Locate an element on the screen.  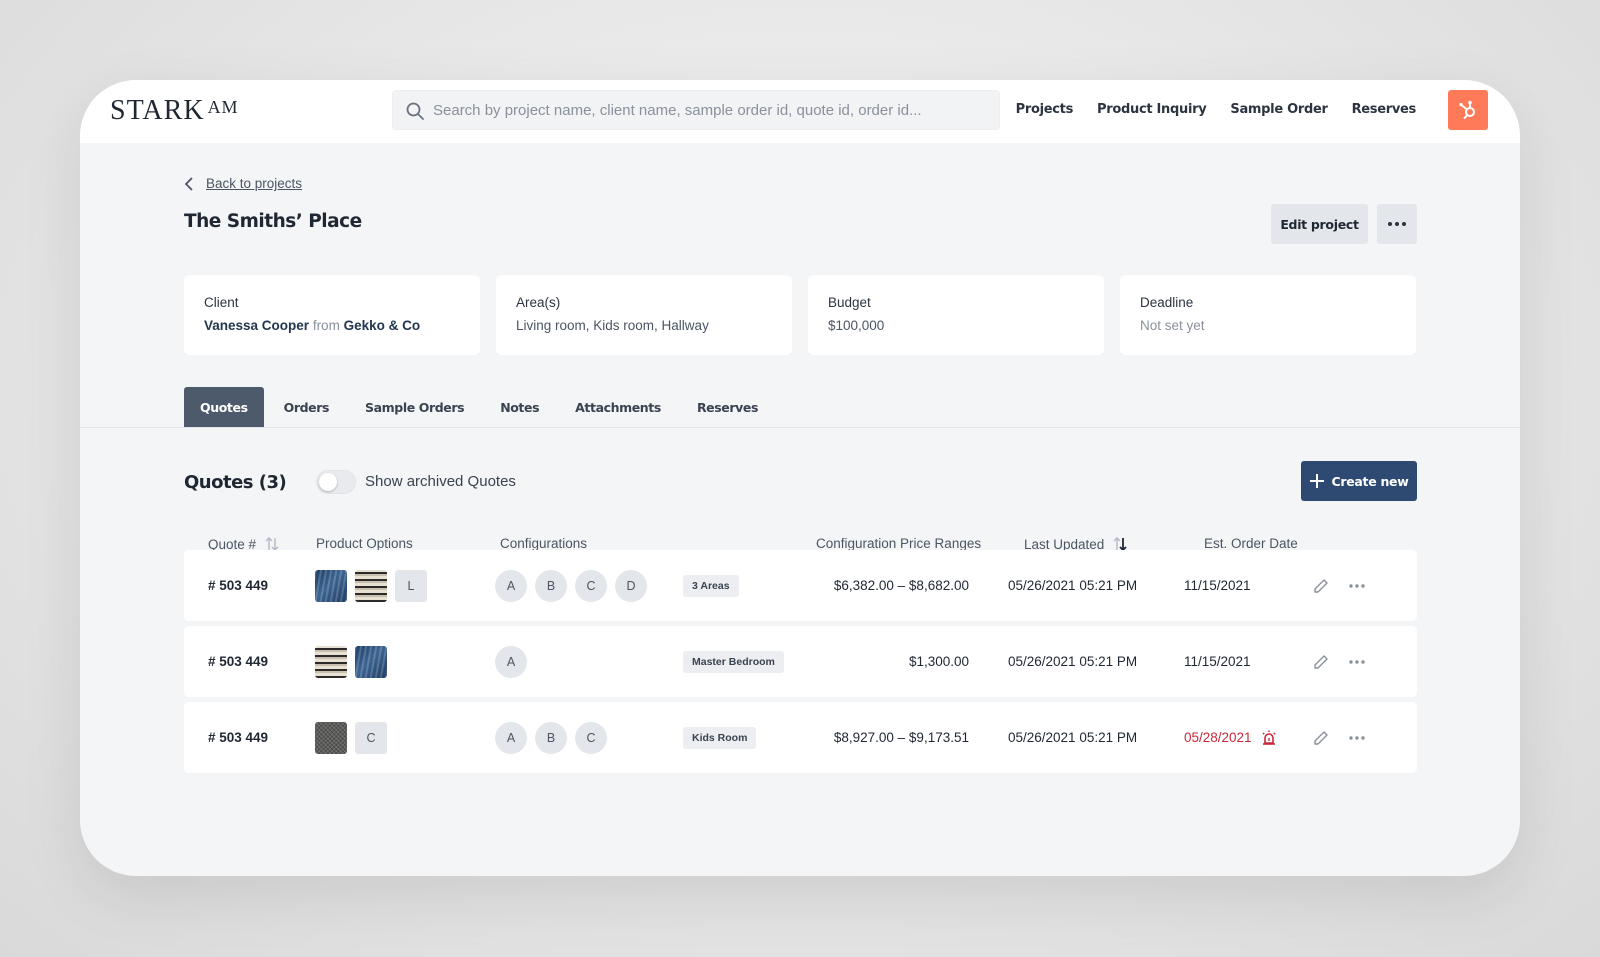
col-est-order-date: Est. Order Date is located at coordinates (1251, 543).